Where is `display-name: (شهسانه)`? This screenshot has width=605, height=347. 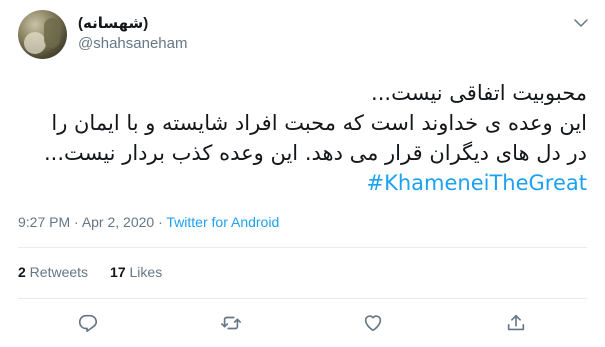
display-name: (شهسانه) is located at coordinates (113, 23).